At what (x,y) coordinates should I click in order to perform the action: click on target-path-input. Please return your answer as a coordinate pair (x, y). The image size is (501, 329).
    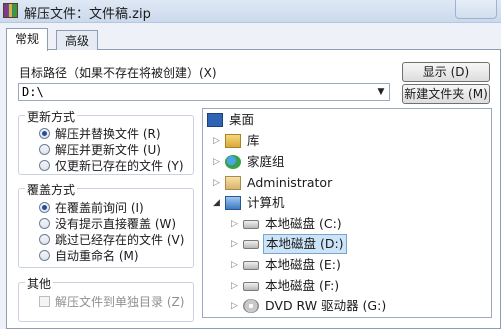
    Looking at the image, I should click on (197, 92).